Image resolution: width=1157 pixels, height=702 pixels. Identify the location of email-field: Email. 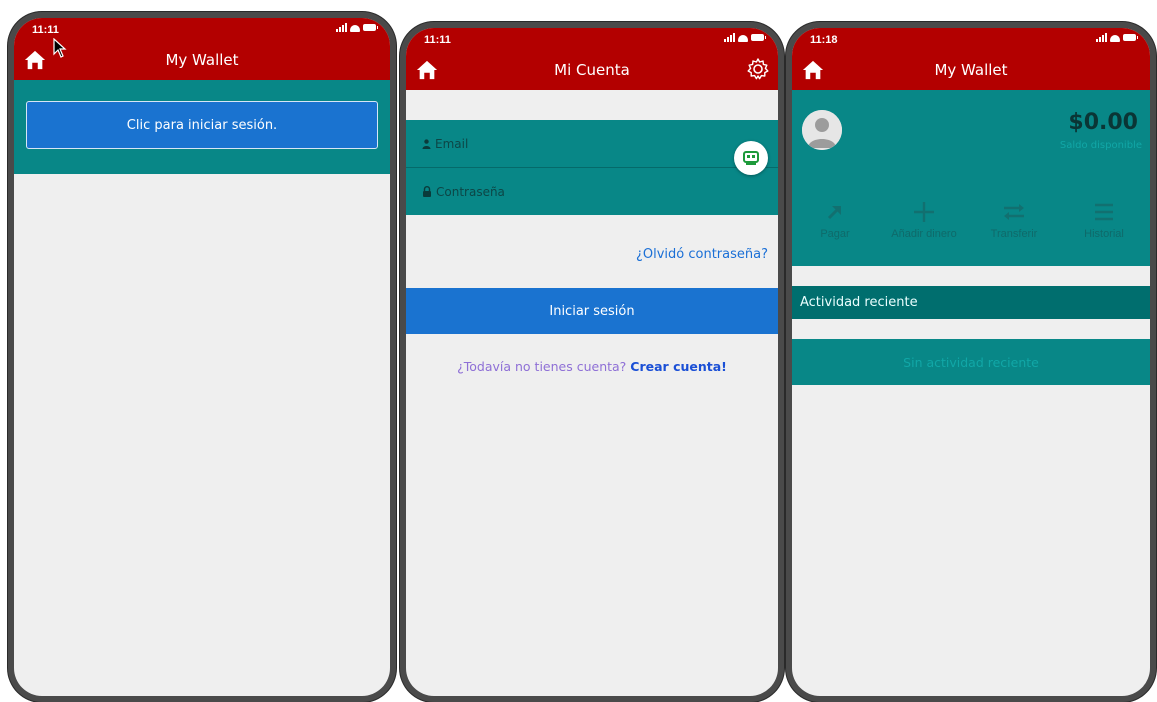
(592, 143).